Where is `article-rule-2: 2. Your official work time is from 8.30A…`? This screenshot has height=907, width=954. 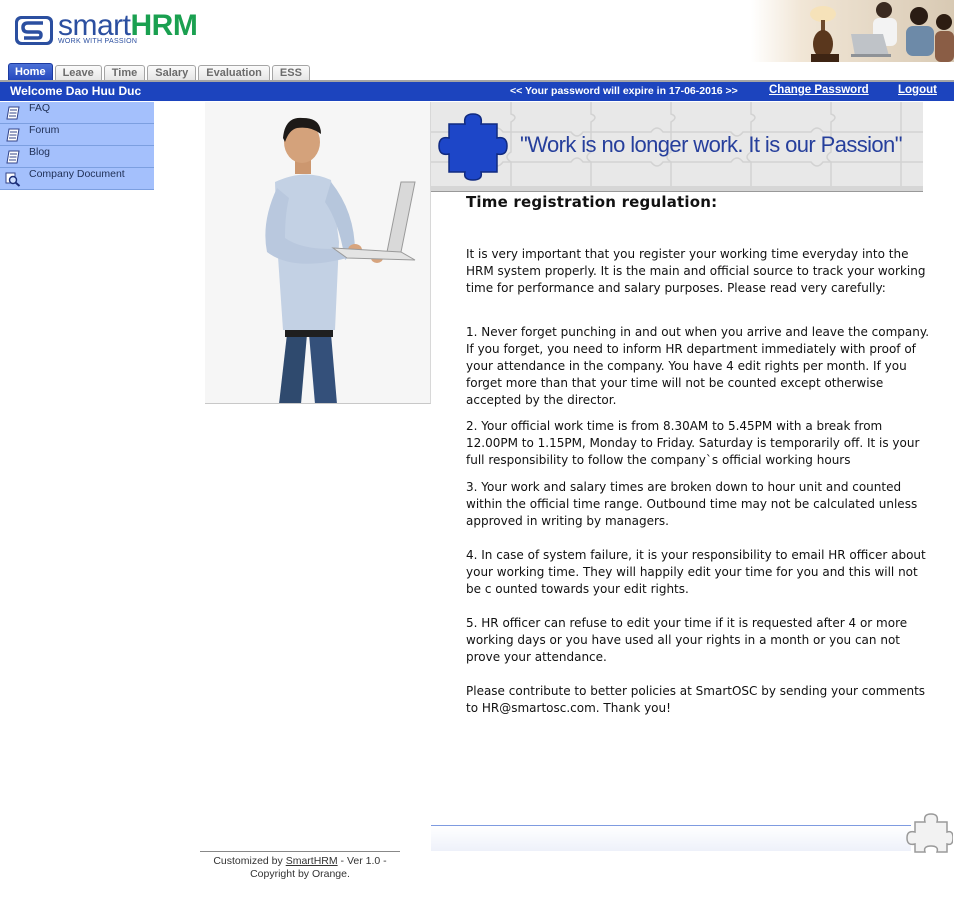 article-rule-2: 2. Your official work time is from 8.30A… is located at coordinates (693, 443).